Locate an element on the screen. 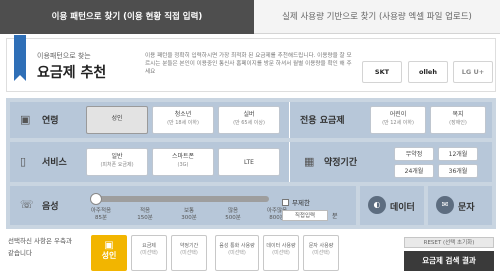 The width and height of the screenshot is (500, 274). service-label: 서비스 is located at coordinates (54, 163).